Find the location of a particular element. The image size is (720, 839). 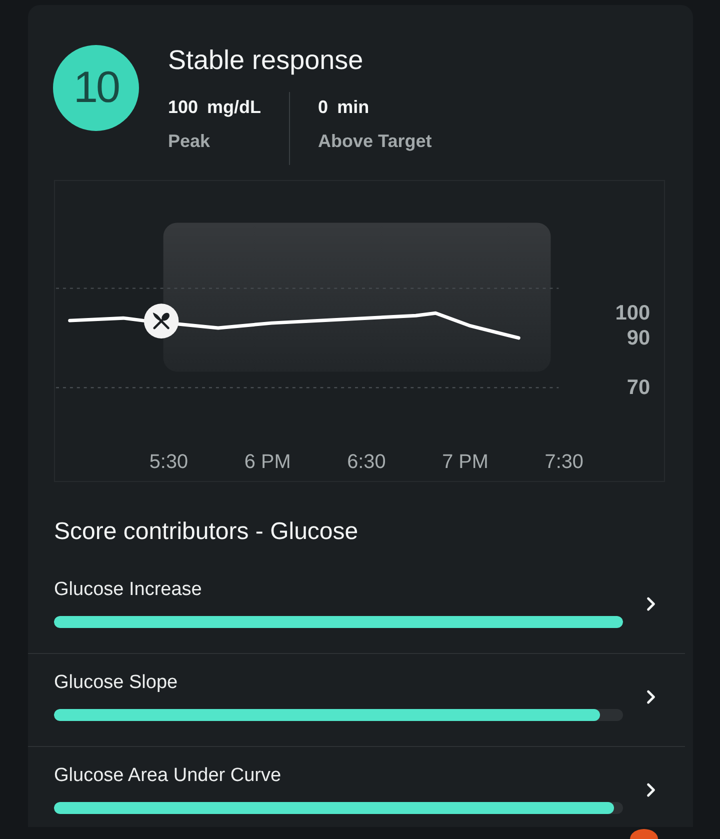

utensils-icon is located at coordinates (161, 321).